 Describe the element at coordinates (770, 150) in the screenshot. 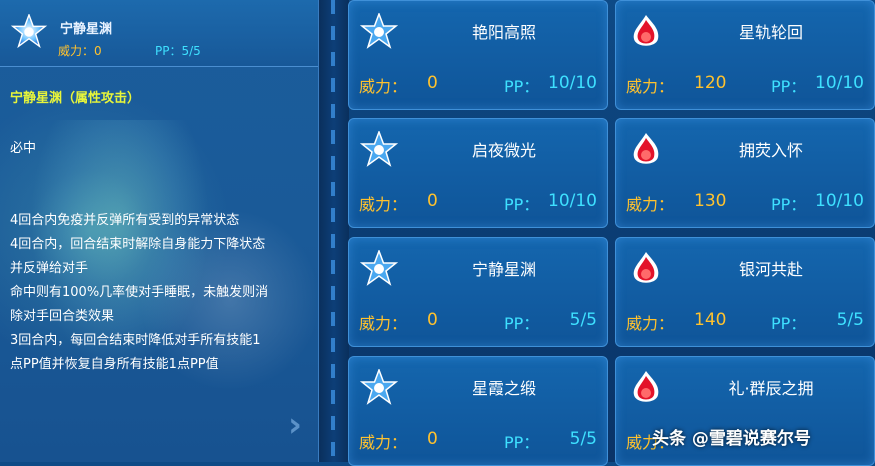

I see `skill-name: 拥荧入怀` at that location.